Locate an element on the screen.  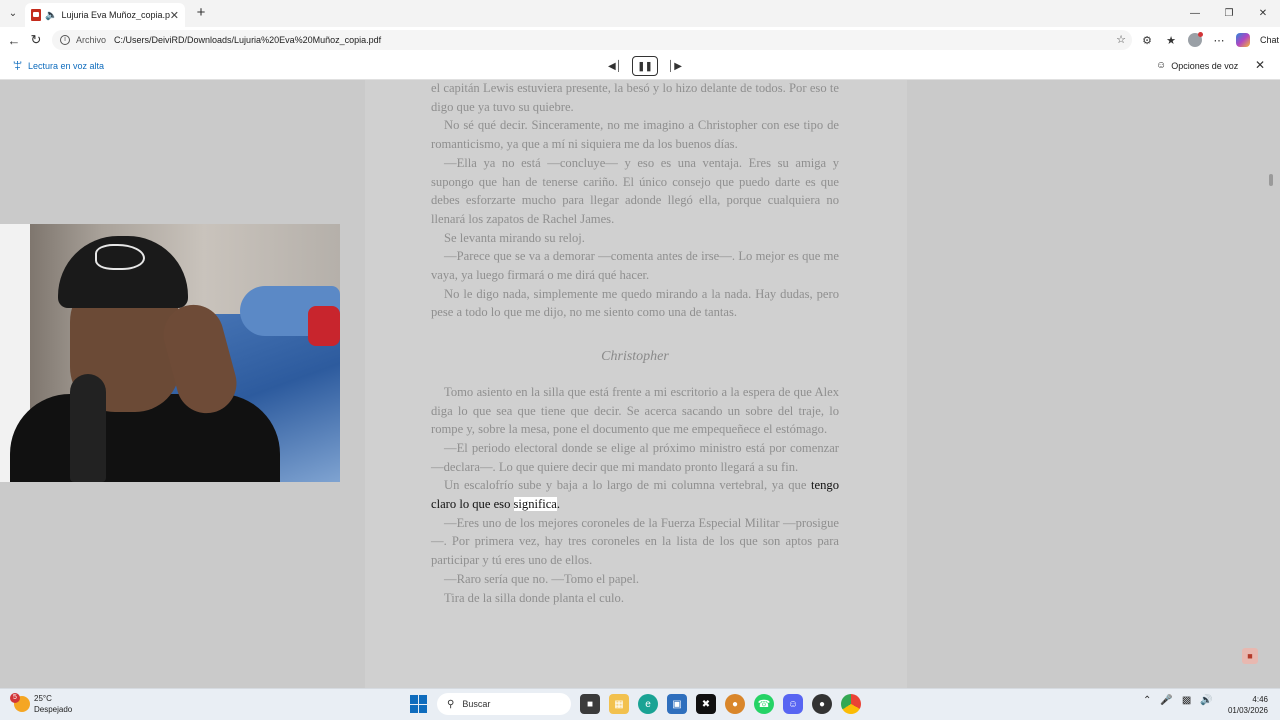
back-button: ← is located at coordinates (14, 40).